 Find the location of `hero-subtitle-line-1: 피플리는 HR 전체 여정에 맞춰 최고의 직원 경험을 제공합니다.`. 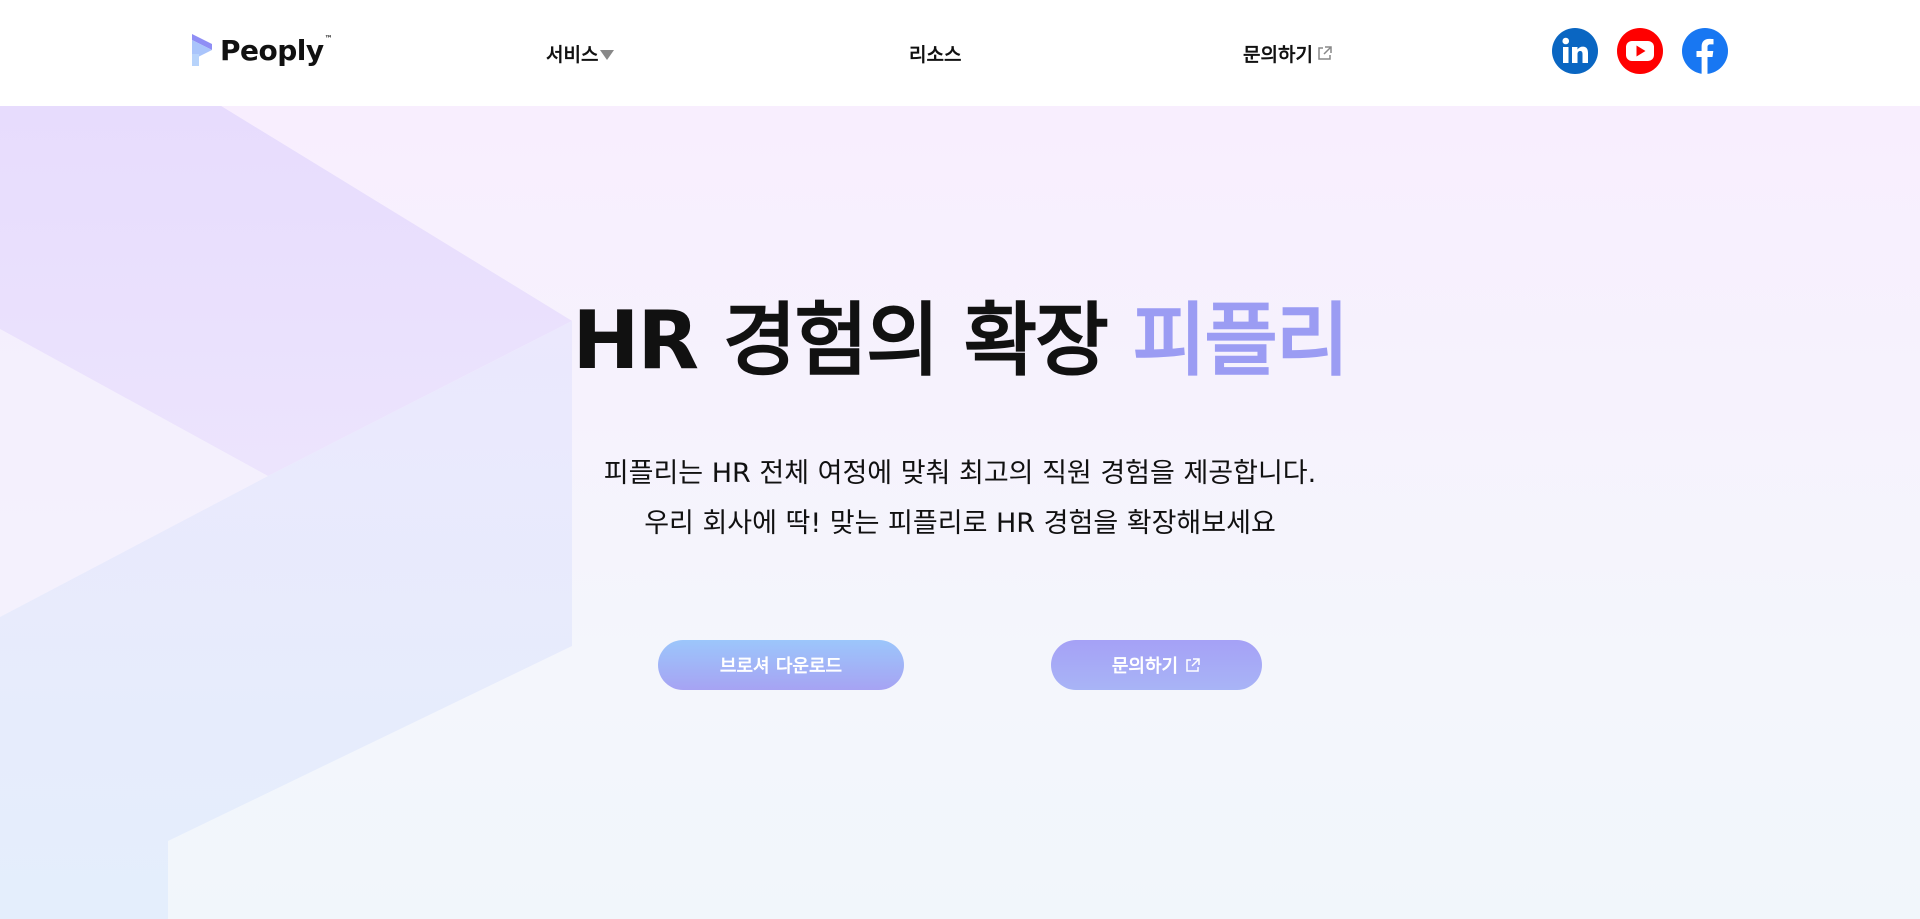

hero-subtitle-line-1: 피플리는 HR 전체 여정에 맞춰 최고의 직원 경험을 제공합니다. is located at coordinates (960, 473).